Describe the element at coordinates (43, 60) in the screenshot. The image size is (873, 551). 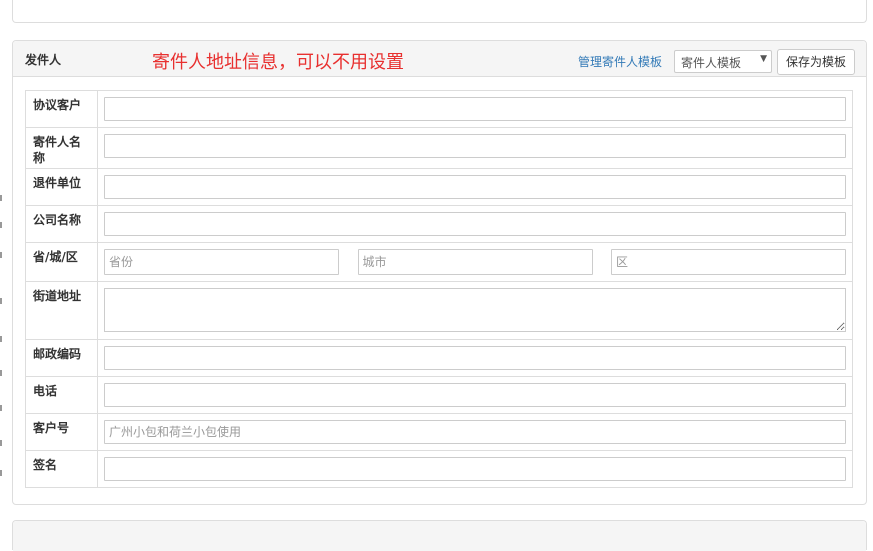
I see `panel-title: 发件人` at that location.